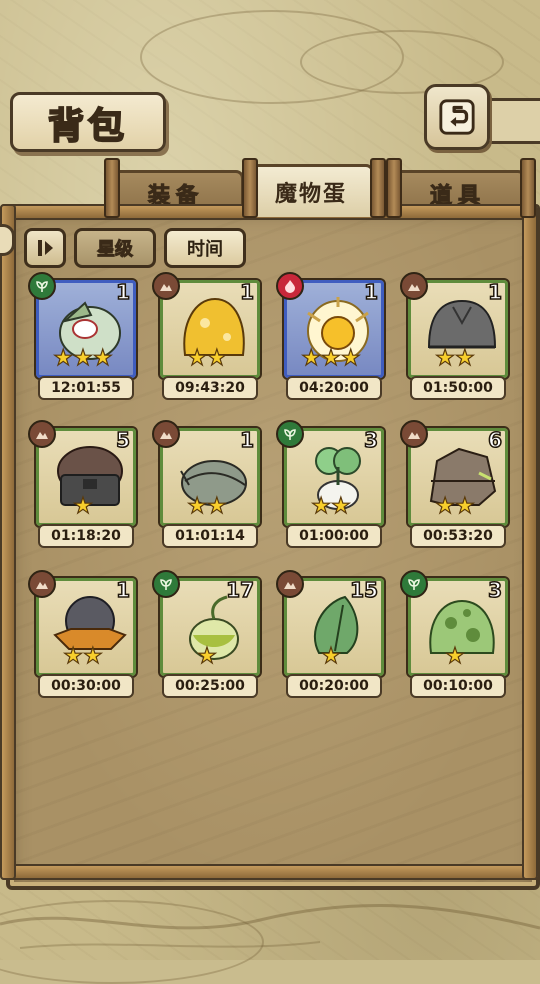 This screenshot has width=540, height=984. What do you see at coordinates (89, 634) in the screenshot?
I see `egg-card: 1 ★ ★ 00:30:00` at bounding box center [89, 634].